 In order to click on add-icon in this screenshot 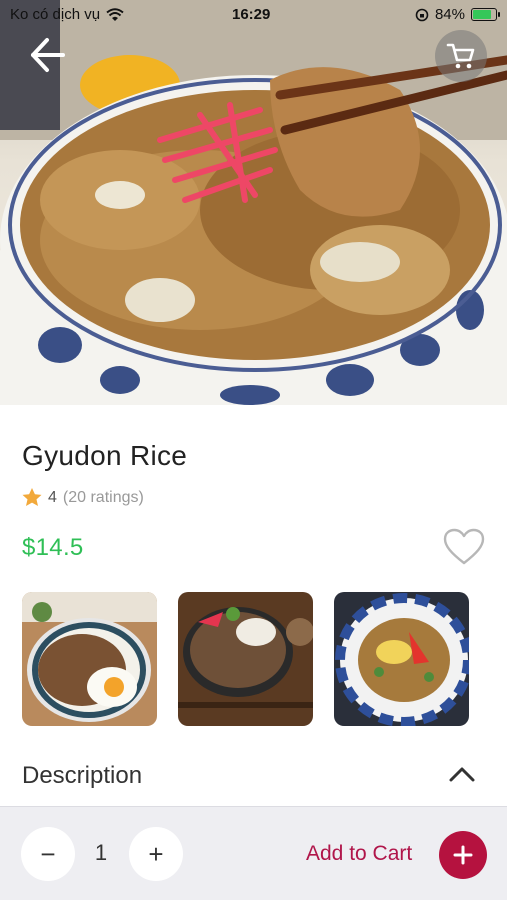, I will do `click(463, 855)`.